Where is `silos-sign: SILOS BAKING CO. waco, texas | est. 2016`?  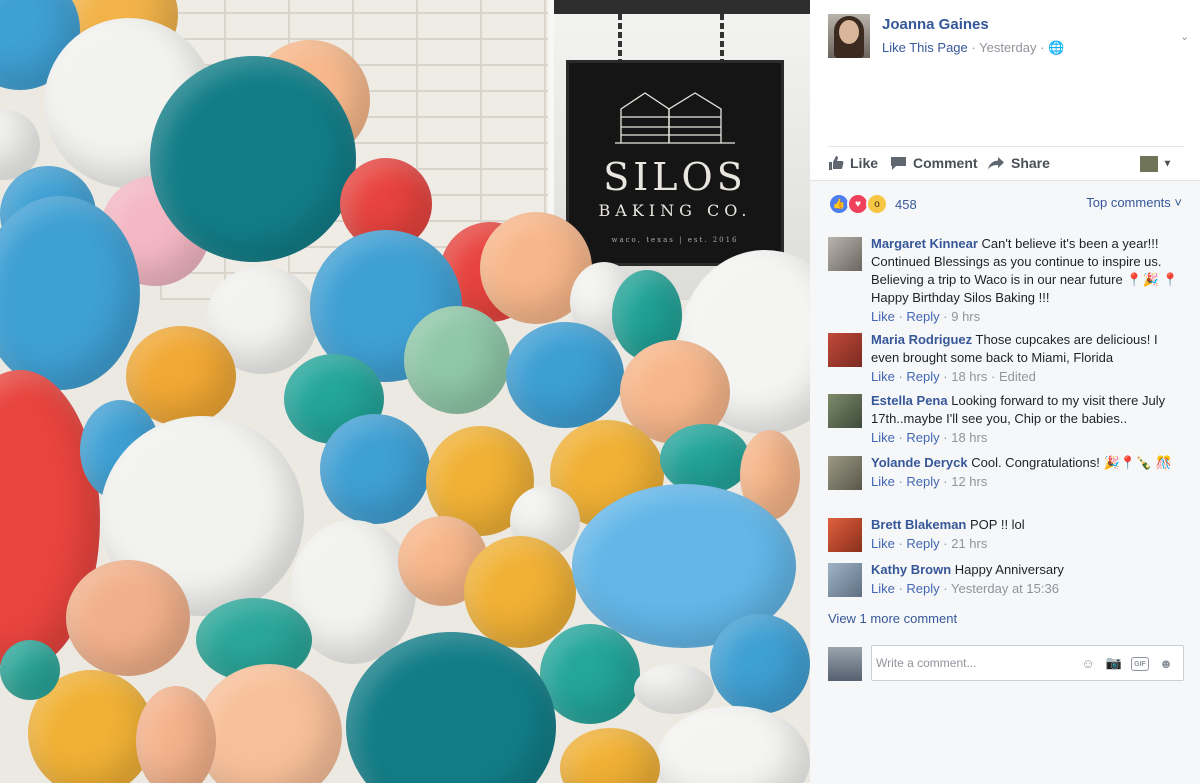 silos-sign: SILOS BAKING CO. waco, texas | est. 2016 is located at coordinates (675, 163).